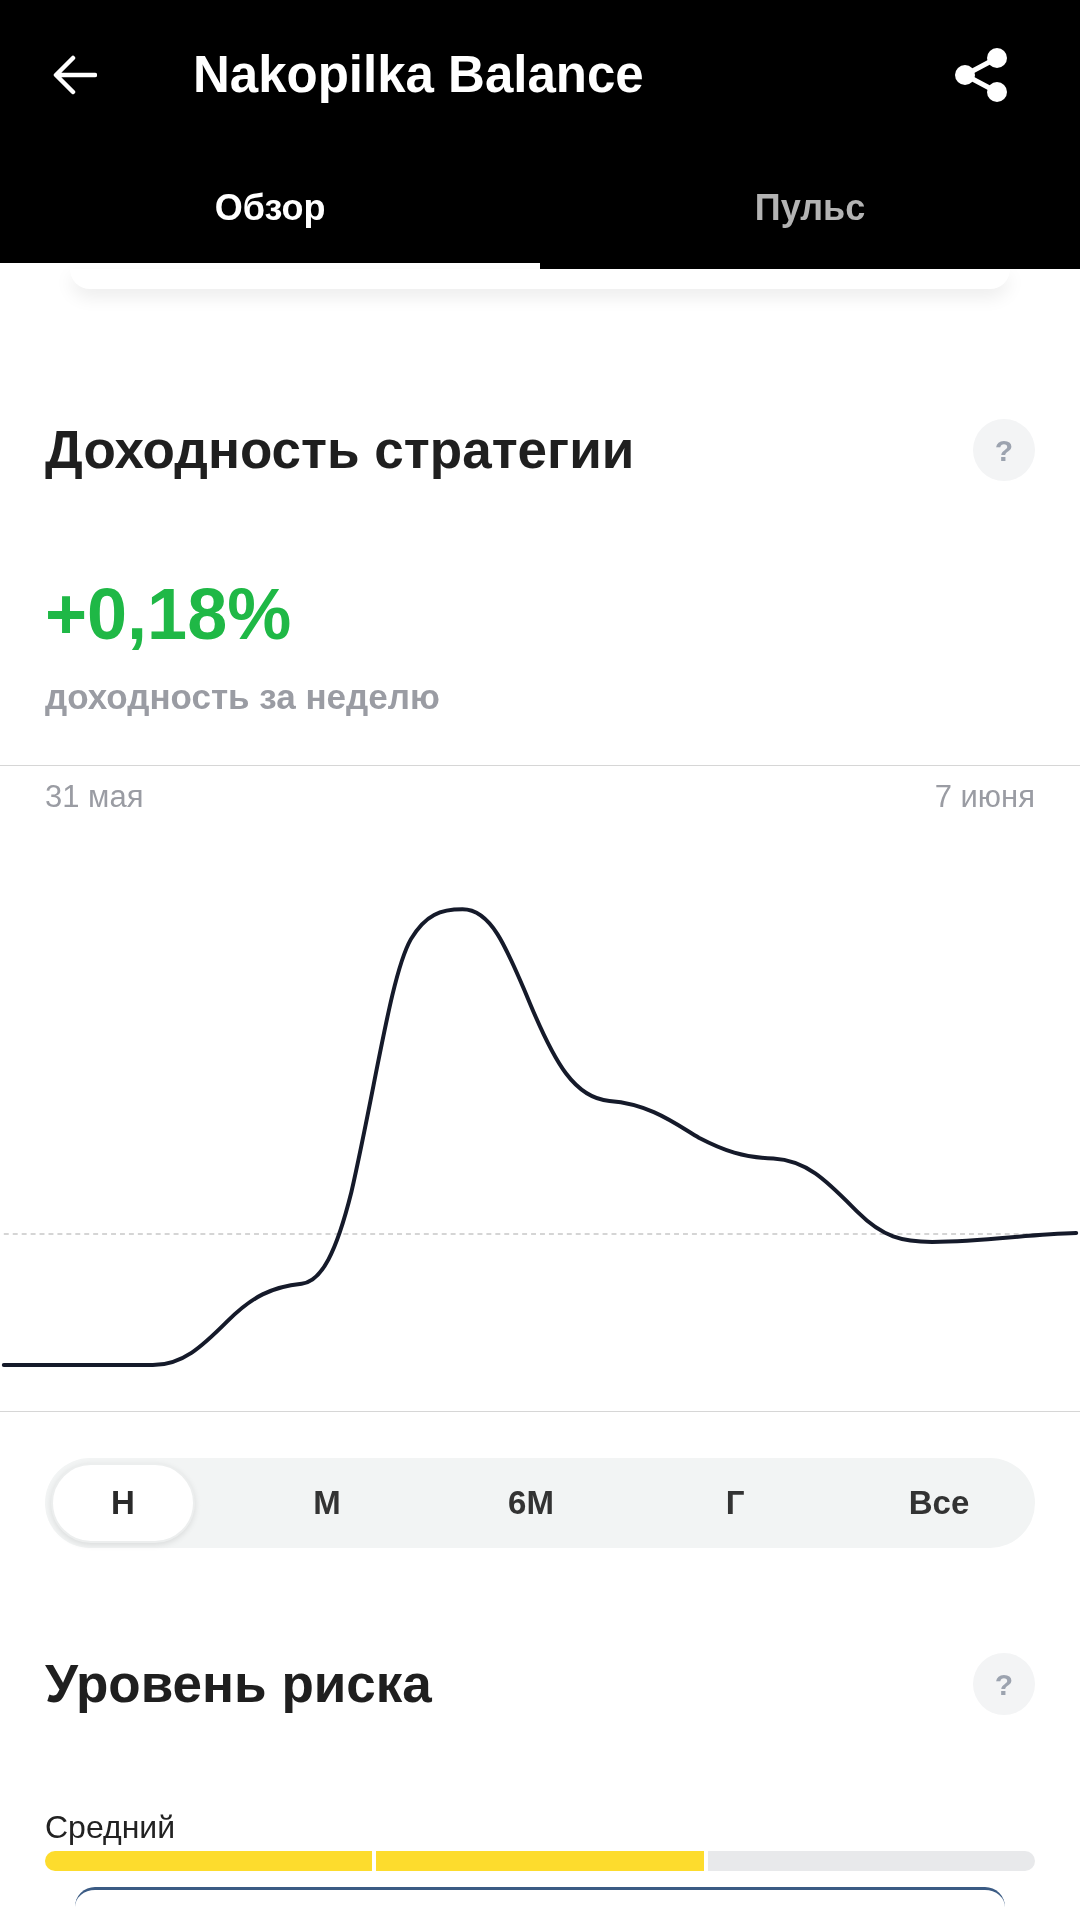 The image size is (1080, 1907). Describe the element at coordinates (327, 1502) in the screenshot. I see `period-tab: М` at that location.